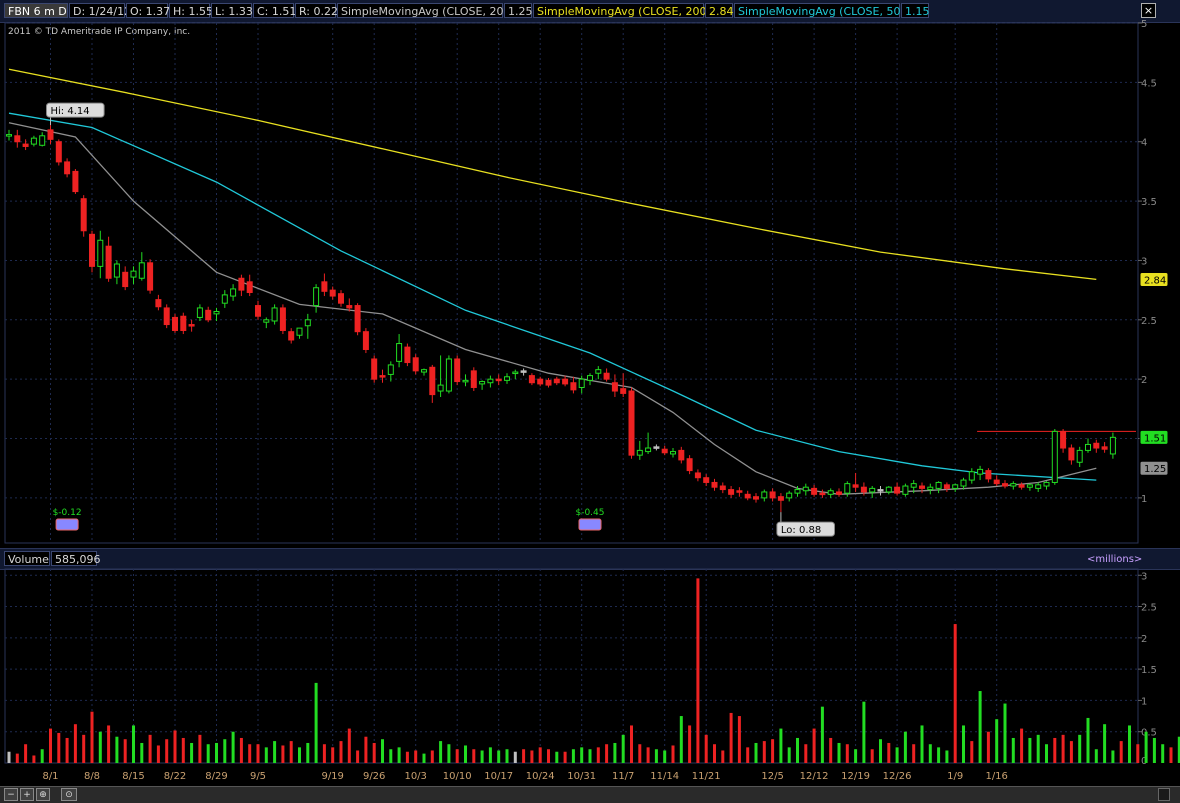 This screenshot has height=803, width=1180. I want to click on zoom-fit-button: ⊕, so click(43, 794).